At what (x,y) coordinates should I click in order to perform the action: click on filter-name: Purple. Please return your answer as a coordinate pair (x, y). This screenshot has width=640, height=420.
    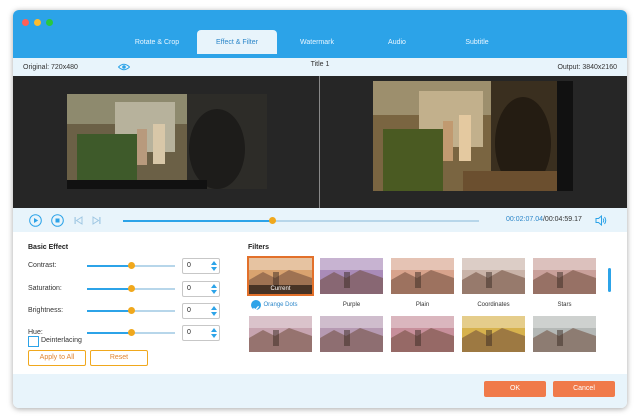
    Looking at the image, I should click on (351, 305).